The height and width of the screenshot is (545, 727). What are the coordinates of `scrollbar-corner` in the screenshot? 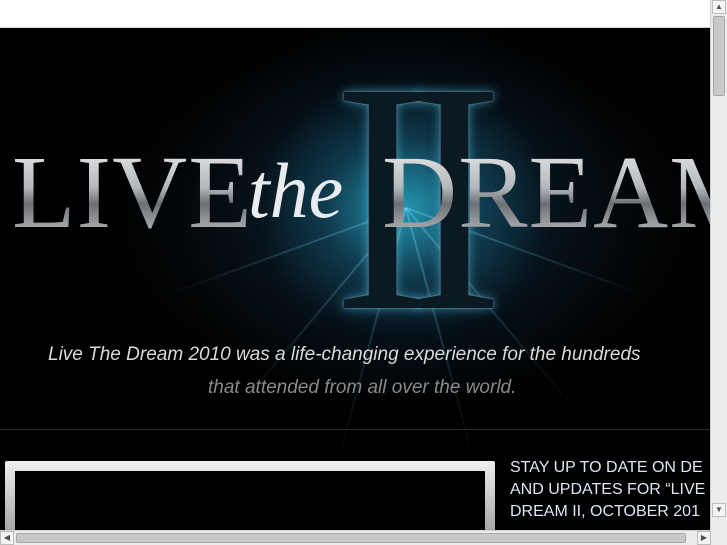 It's located at (719, 538).